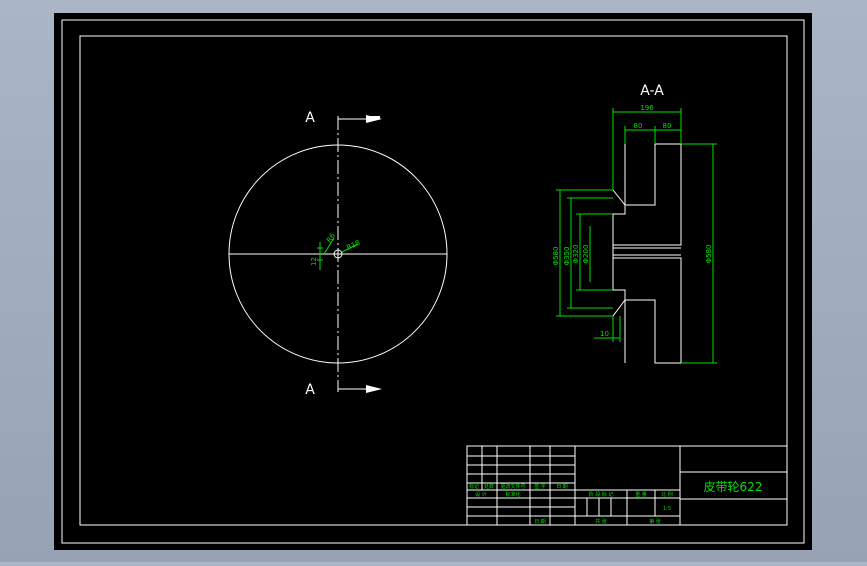 This screenshot has height=566, width=867. What do you see at coordinates (667, 494) in the screenshot?
I see `tb-label-scale: 比 例` at bounding box center [667, 494].